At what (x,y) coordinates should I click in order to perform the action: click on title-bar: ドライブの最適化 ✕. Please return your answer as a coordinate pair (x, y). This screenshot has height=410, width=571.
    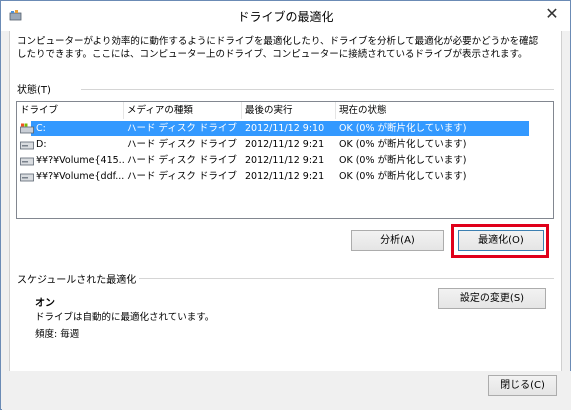
    Looking at the image, I should click on (285, 16).